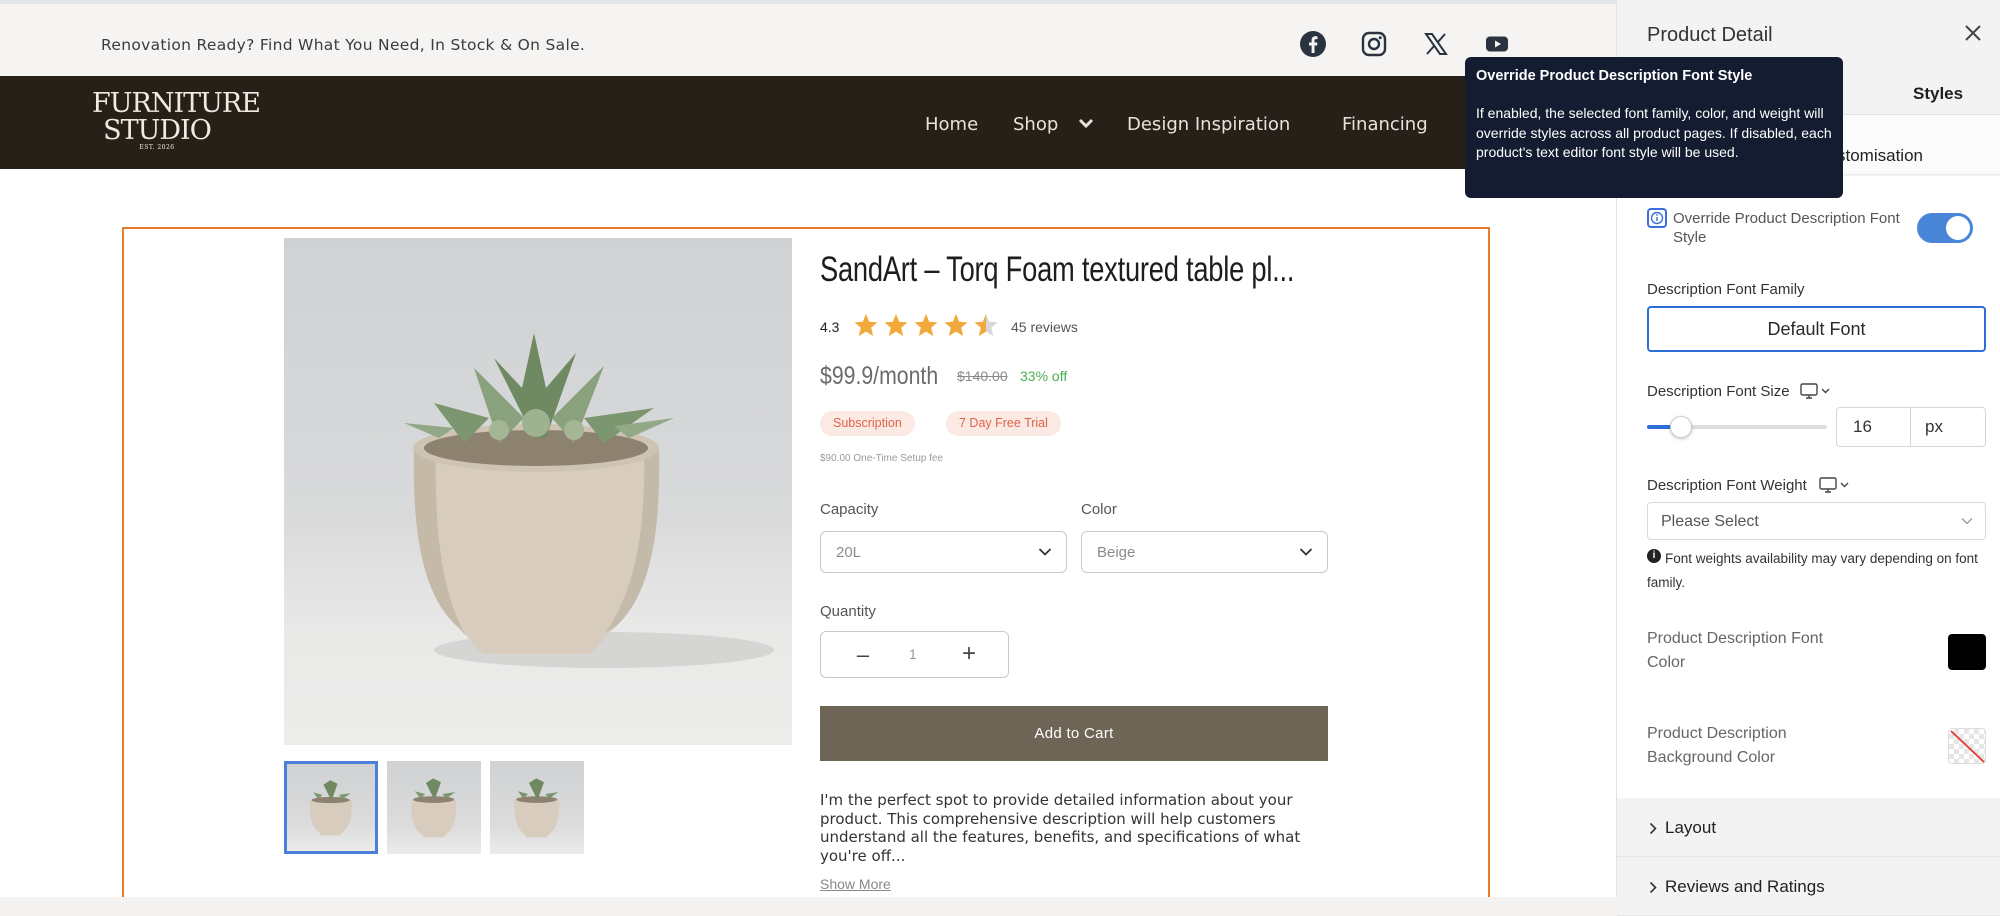 This screenshot has width=2000, height=916. Describe the element at coordinates (1035, 124) in the screenshot. I see `nav-shop: Shop` at that location.